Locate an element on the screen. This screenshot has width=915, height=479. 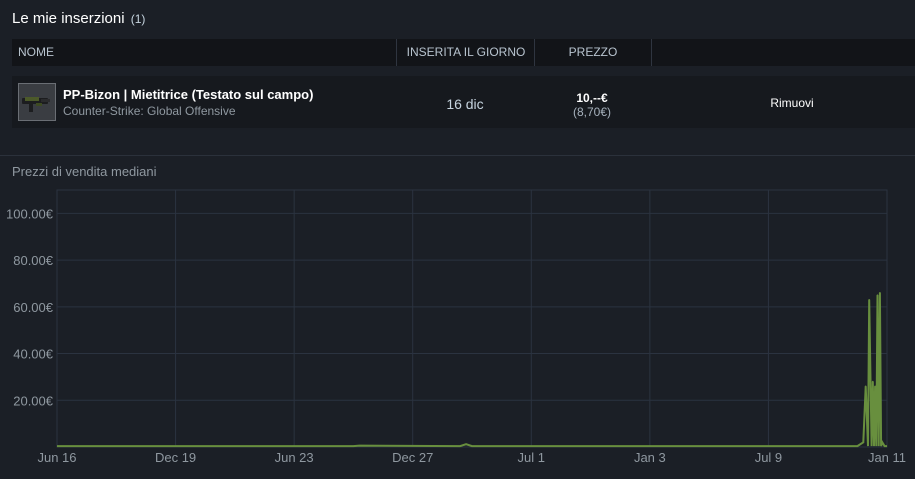
column-header-price: PREZZO is located at coordinates (593, 52).